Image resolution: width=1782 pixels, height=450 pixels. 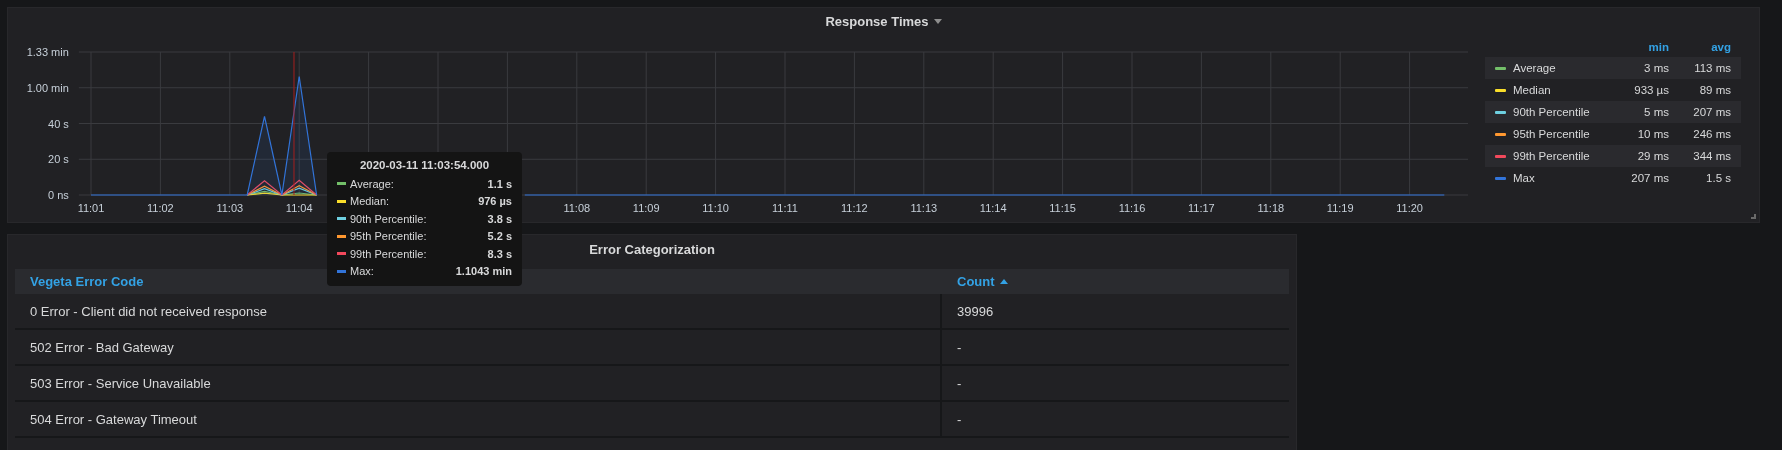 I want to click on legend-value: 89 ms, so click(x=1714, y=90).